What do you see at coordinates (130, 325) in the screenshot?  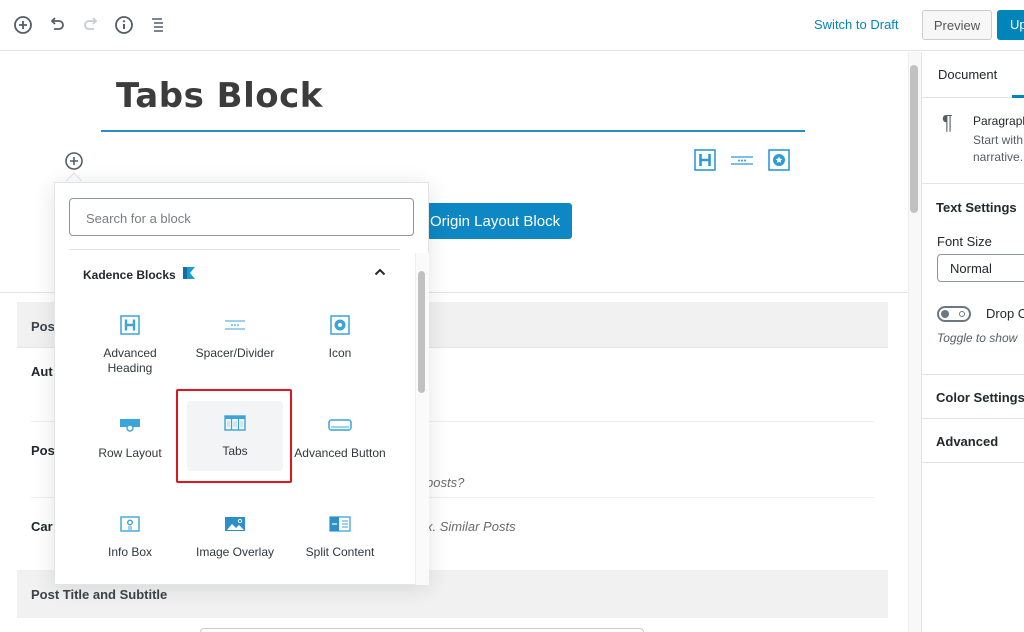 I see `heading-icon` at bounding box center [130, 325].